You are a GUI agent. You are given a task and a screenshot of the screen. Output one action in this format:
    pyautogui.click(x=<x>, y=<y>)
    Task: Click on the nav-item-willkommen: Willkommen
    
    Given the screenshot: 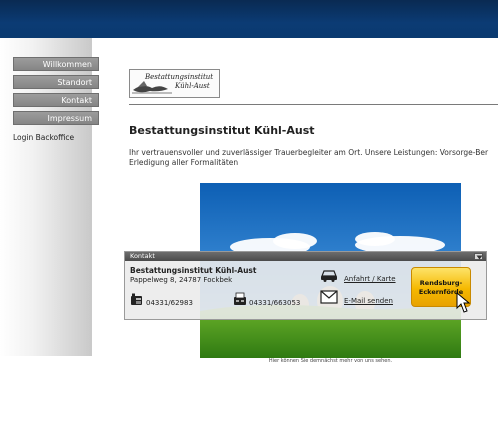 What is the action you would take?
    pyautogui.click(x=56, y=64)
    